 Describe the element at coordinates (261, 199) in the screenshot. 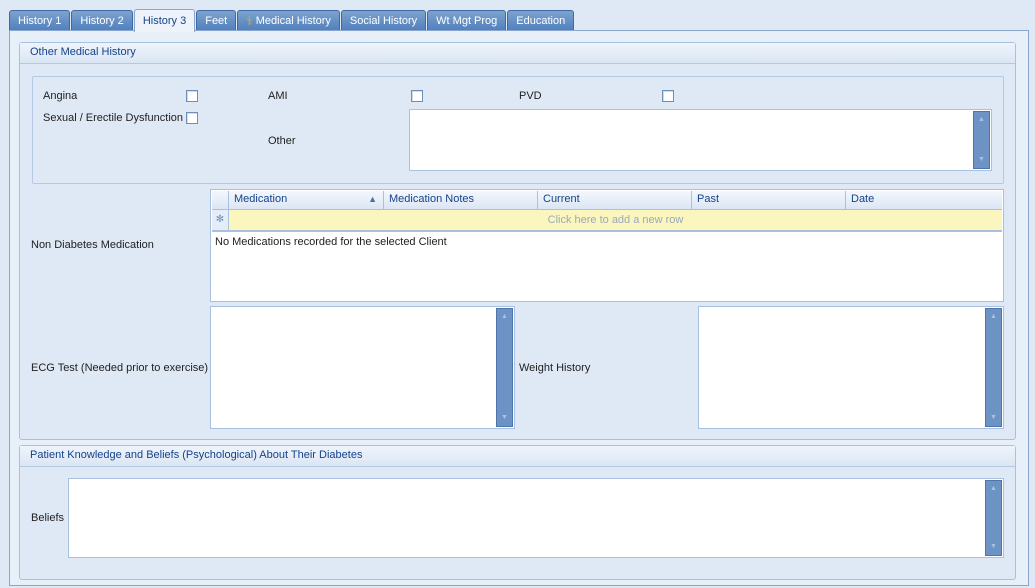

I see `column-label: Medication` at that location.